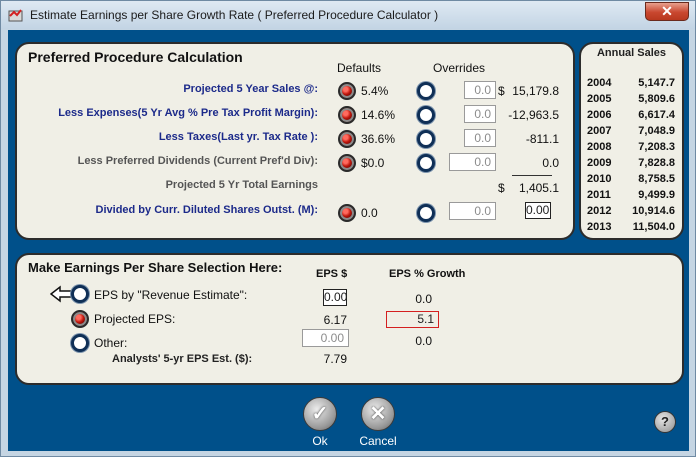 Image resolution: width=696 pixels, height=457 pixels. I want to click on other-eps-input: 0.00, so click(325, 338).